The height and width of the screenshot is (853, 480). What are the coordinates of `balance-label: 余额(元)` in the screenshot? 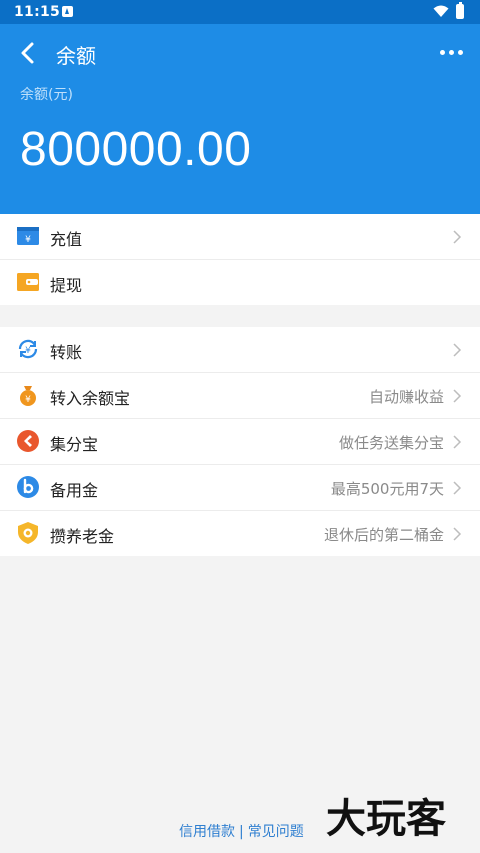 It's located at (46, 95).